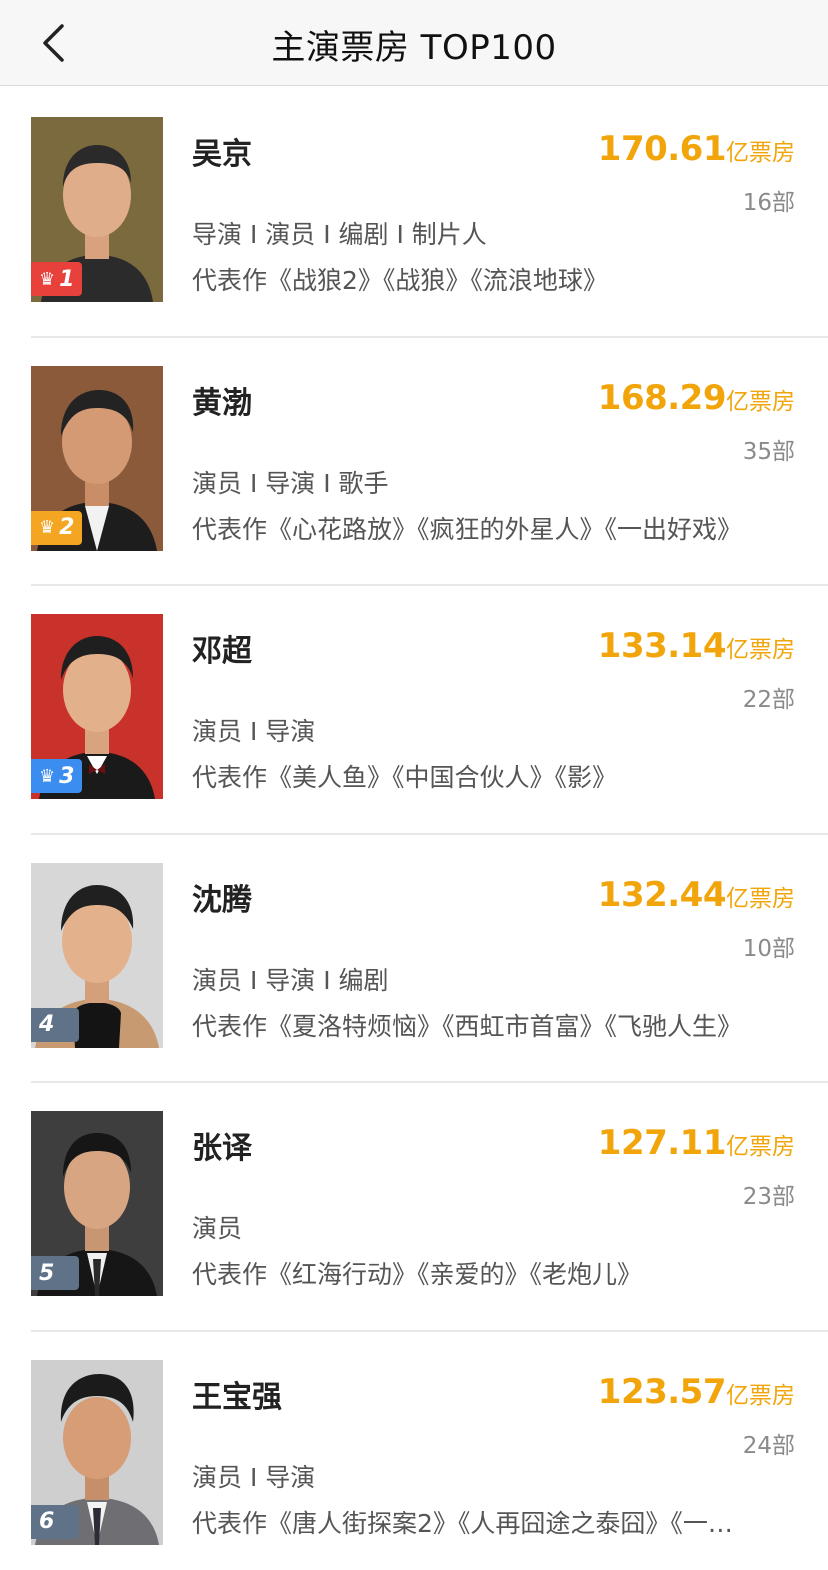  I want to click on box-office: 133.14亿票房, so click(696, 646).